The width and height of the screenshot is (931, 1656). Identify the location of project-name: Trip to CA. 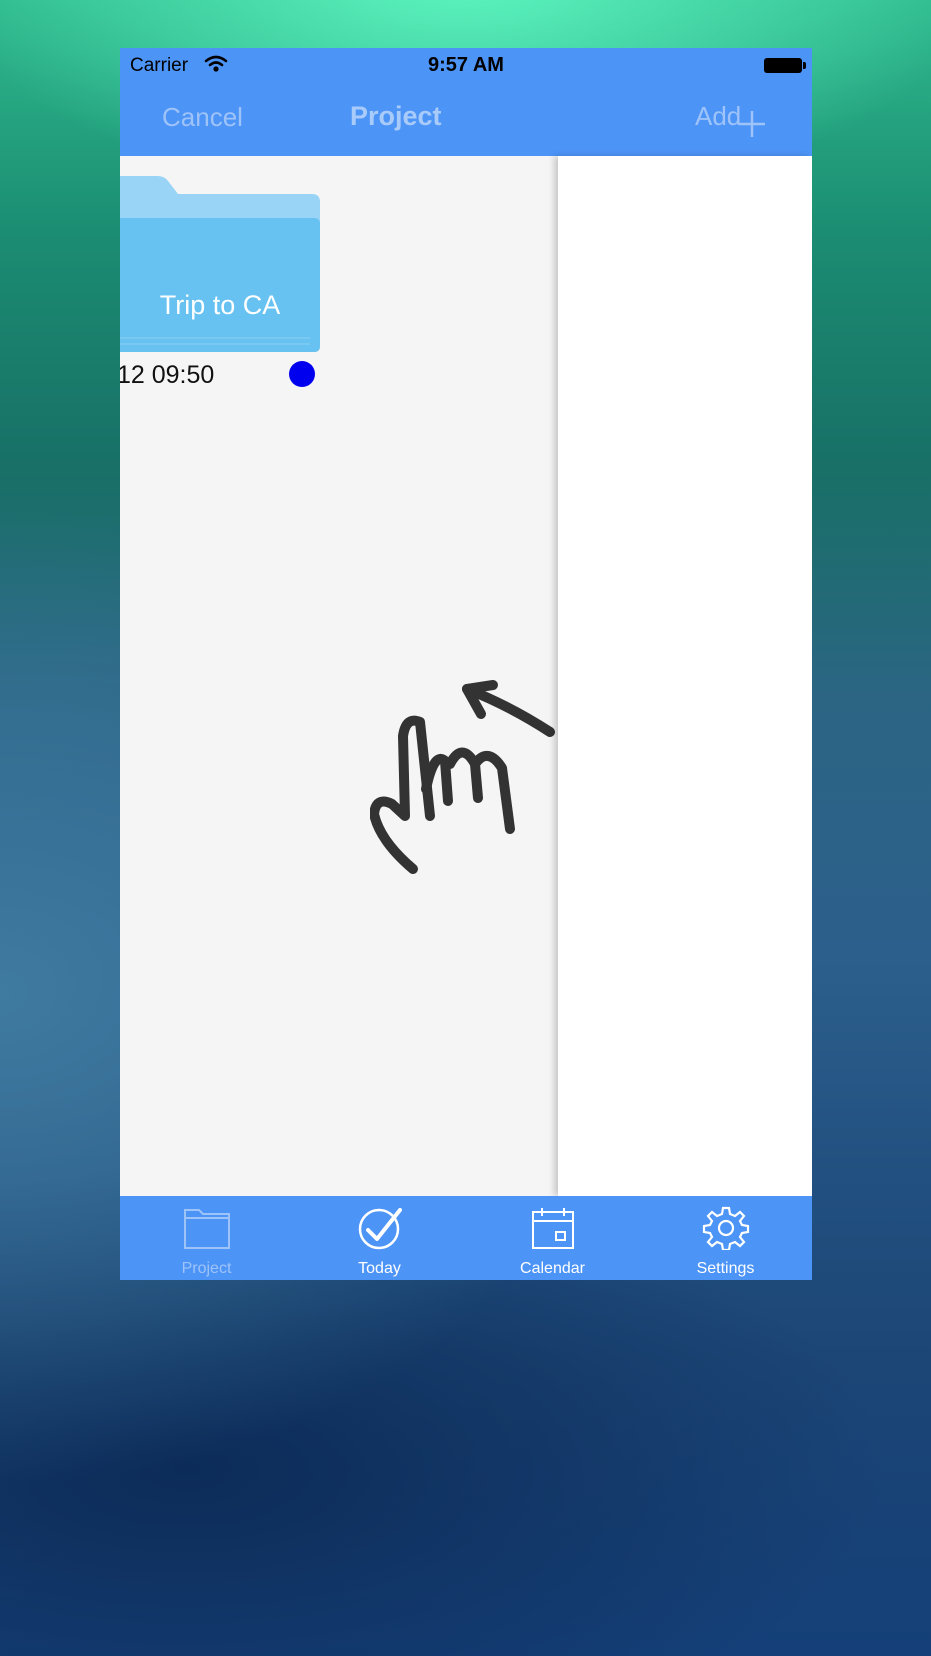
(220, 305).